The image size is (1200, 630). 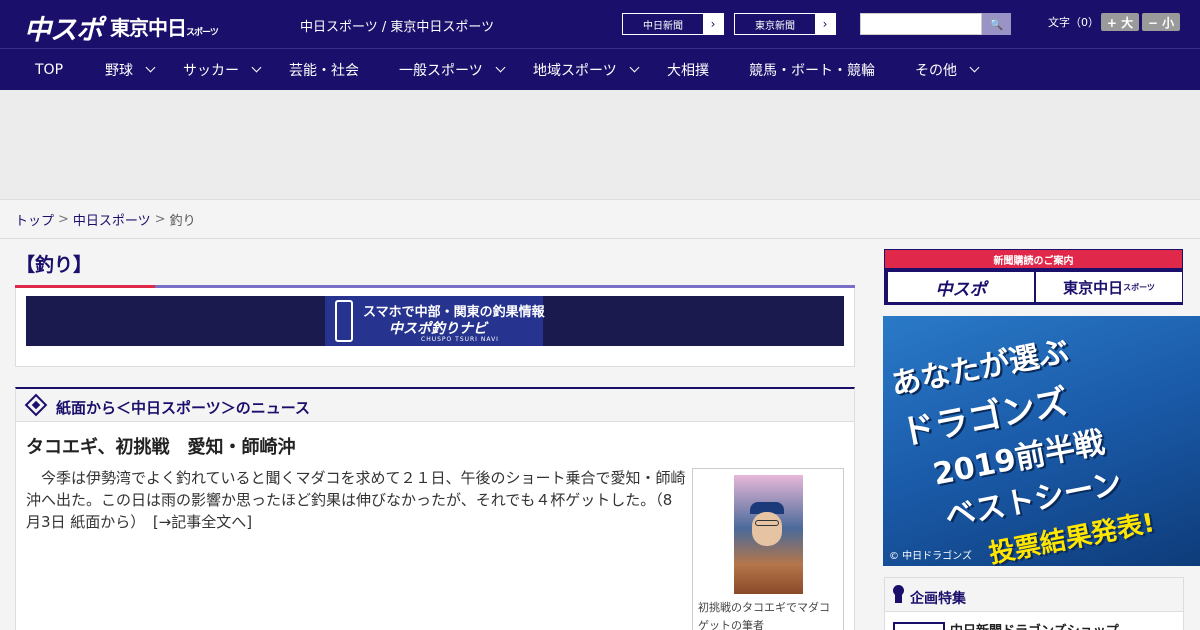 I want to click on breadcrumb-top-link: トップ, so click(x=34, y=219).